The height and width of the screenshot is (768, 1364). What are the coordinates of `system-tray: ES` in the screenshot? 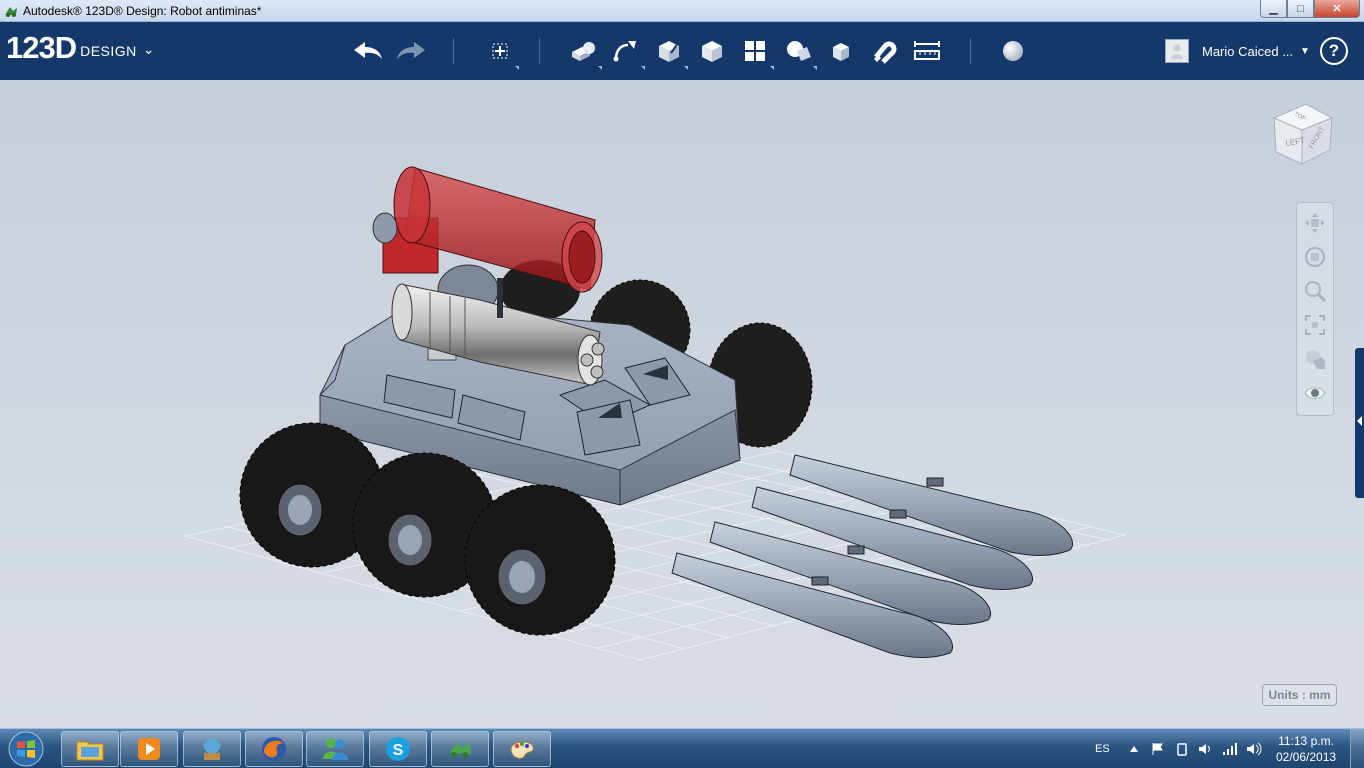 It's located at (1182, 748).